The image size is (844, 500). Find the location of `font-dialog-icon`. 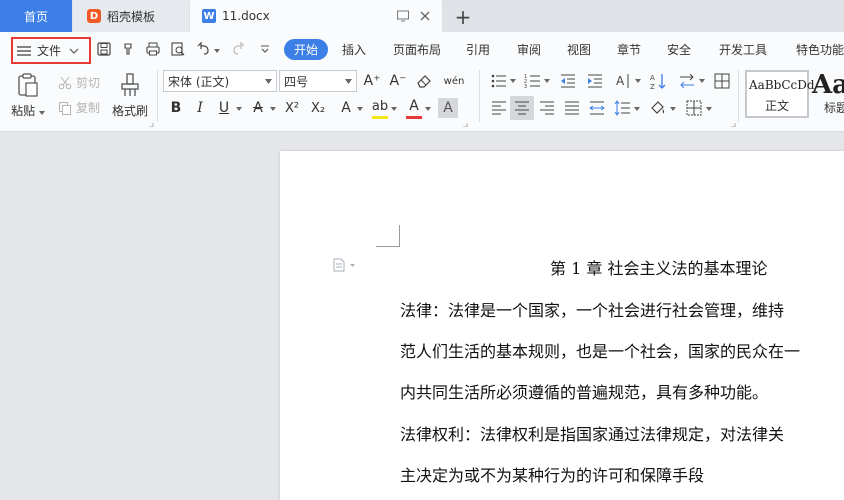

font-dialog-icon is located at coordinates (465, 125).